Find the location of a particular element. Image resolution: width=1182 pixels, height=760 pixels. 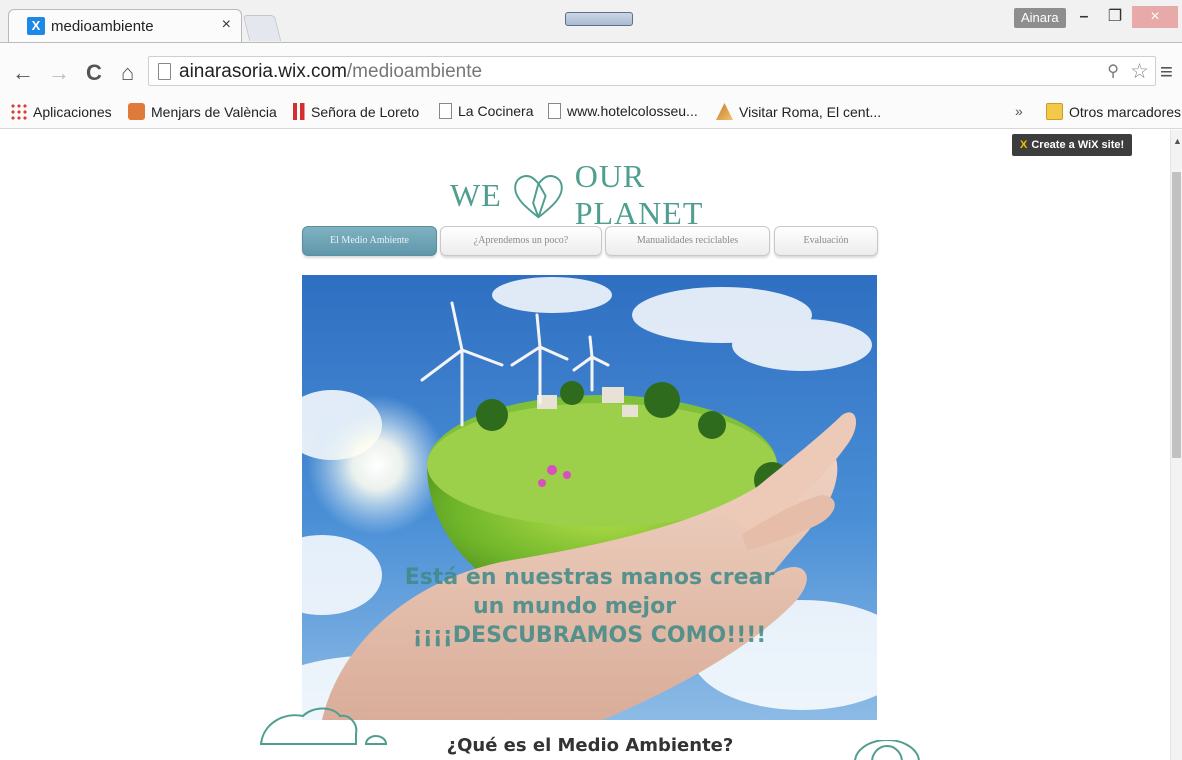

hero-caption-line: Está en nuestras manos crear is located at coordinates (589, 577).